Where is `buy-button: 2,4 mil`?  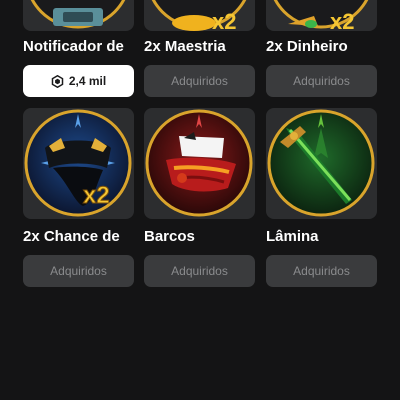
buy-button: 2,4 mil is located at coordinates (78, 81).